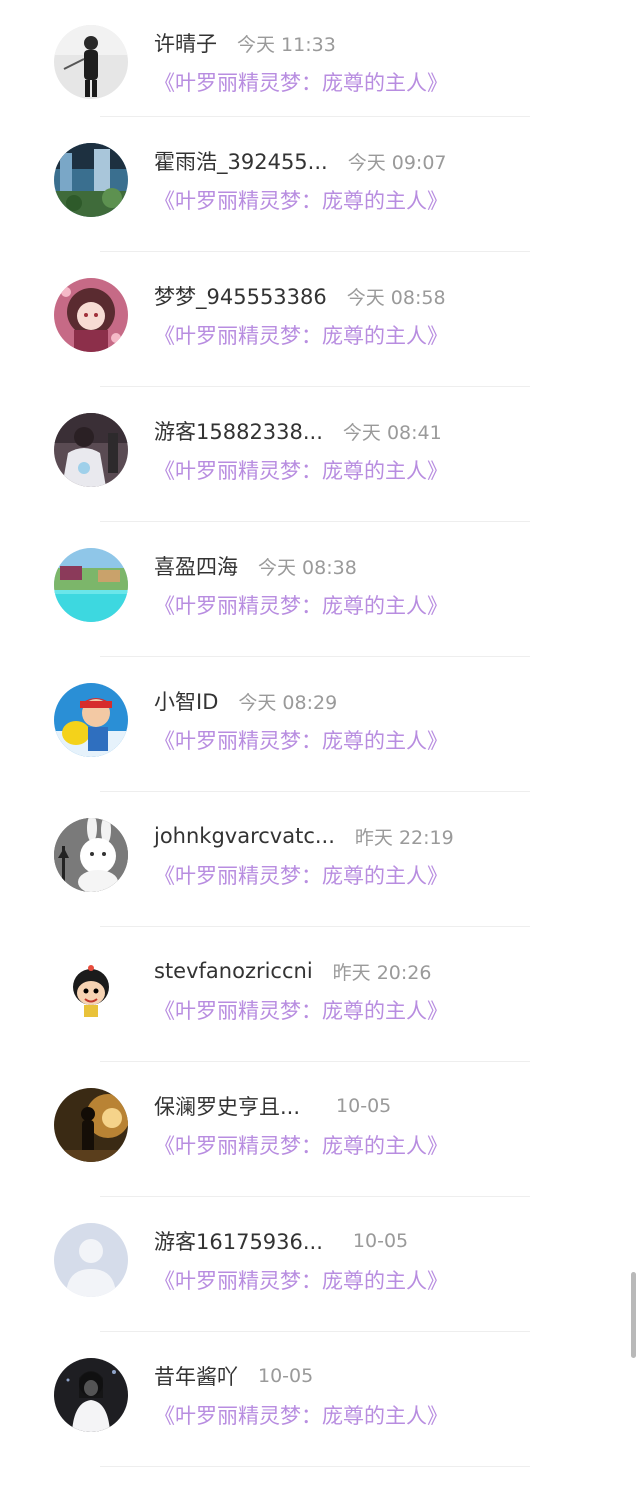 This screenshot has width=640, height=1488. What do you see at coordinates (240, 296) in the screenshot?
I see `username: 梦梦_945553386` at bounding box center [240, 296].